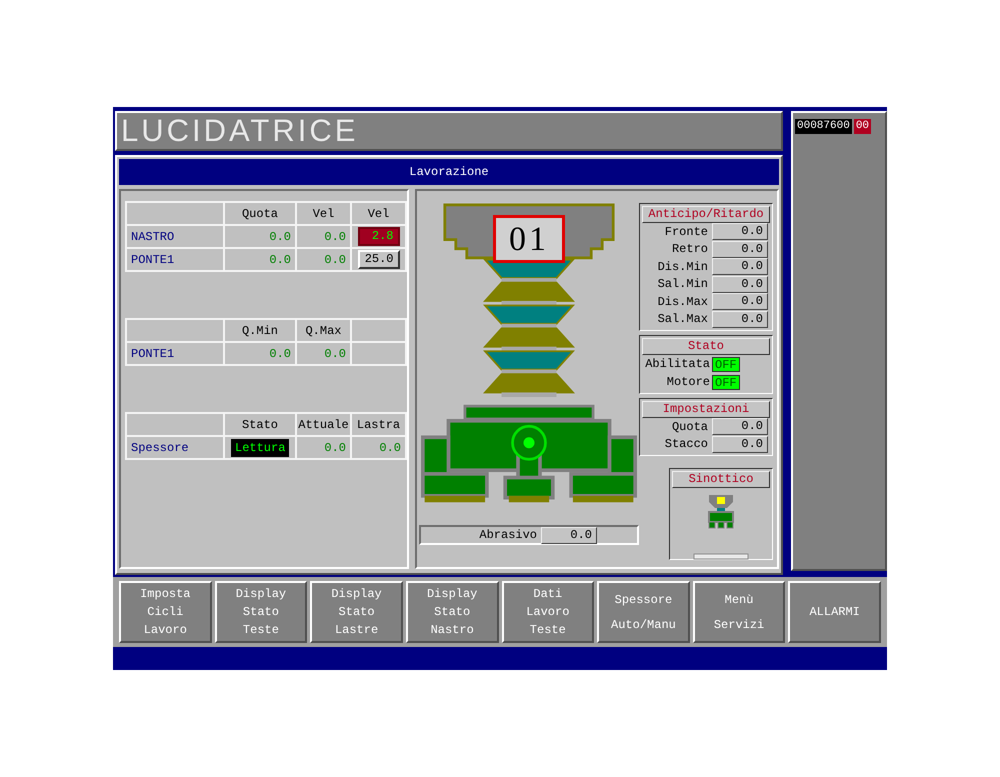 Image resolution: width=1000 pixels, height=777 pixels. What do you see at coordinates (323, 331) in the screenshot?
I see `column-header: Q.Max` at bounding box center [323, 331].